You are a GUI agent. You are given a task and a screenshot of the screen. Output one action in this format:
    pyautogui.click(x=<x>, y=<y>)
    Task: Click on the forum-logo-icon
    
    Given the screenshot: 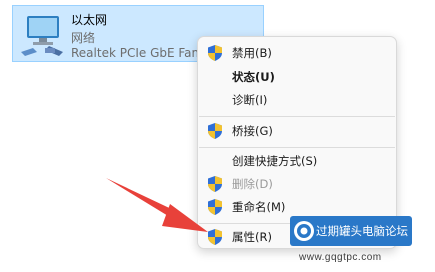 What is the action you would take?
    pyautogui.click(x=304, y=231)
    